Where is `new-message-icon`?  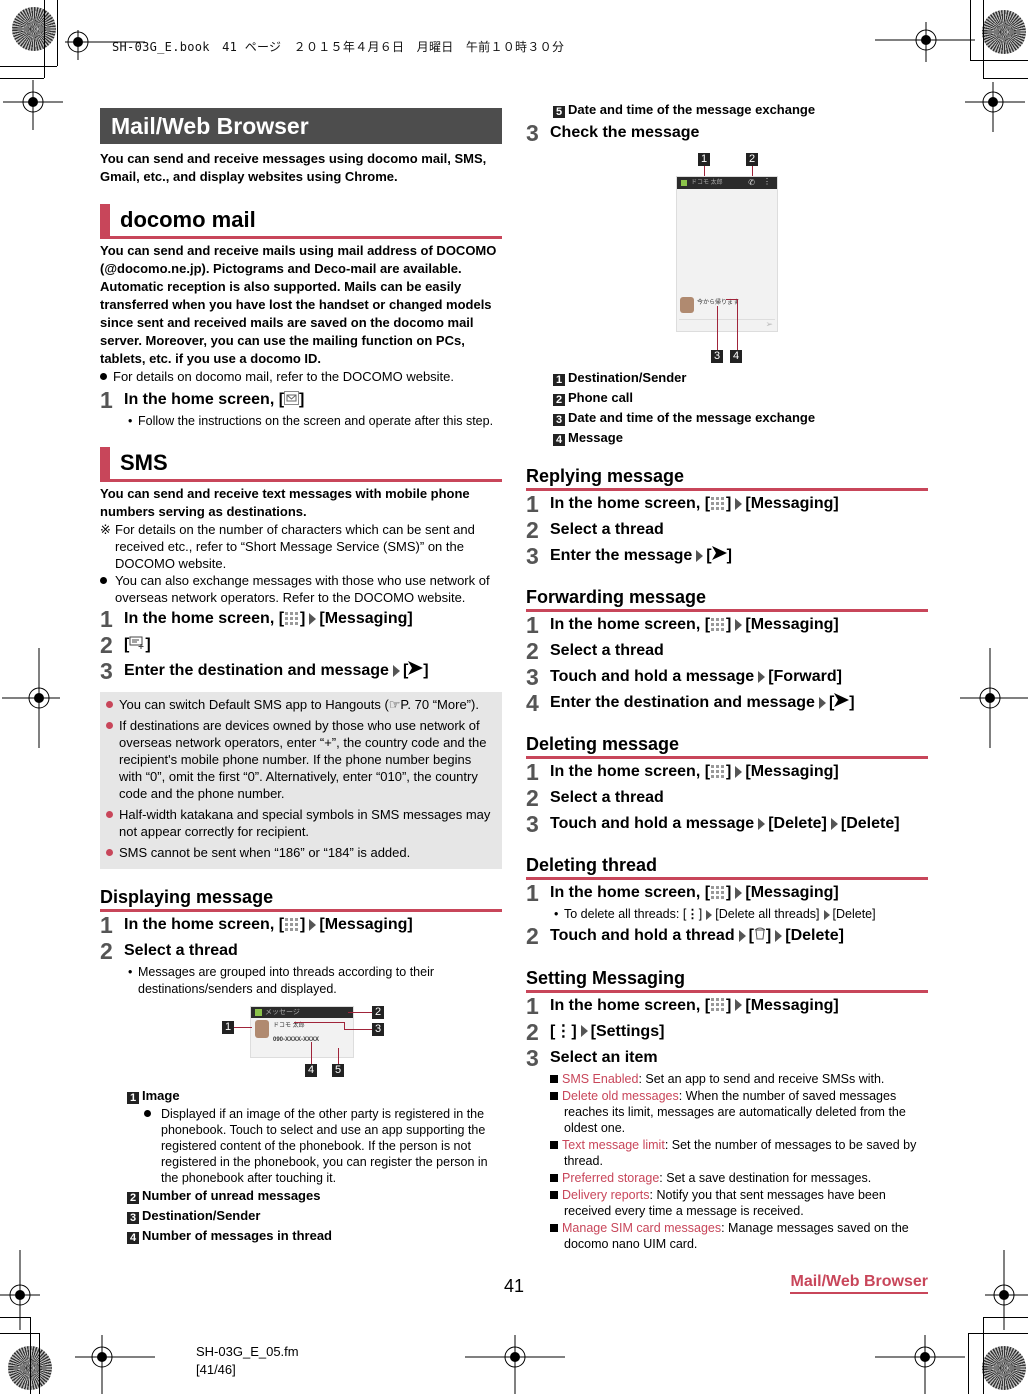 new-message-icon is located at coordinates (137, 645).